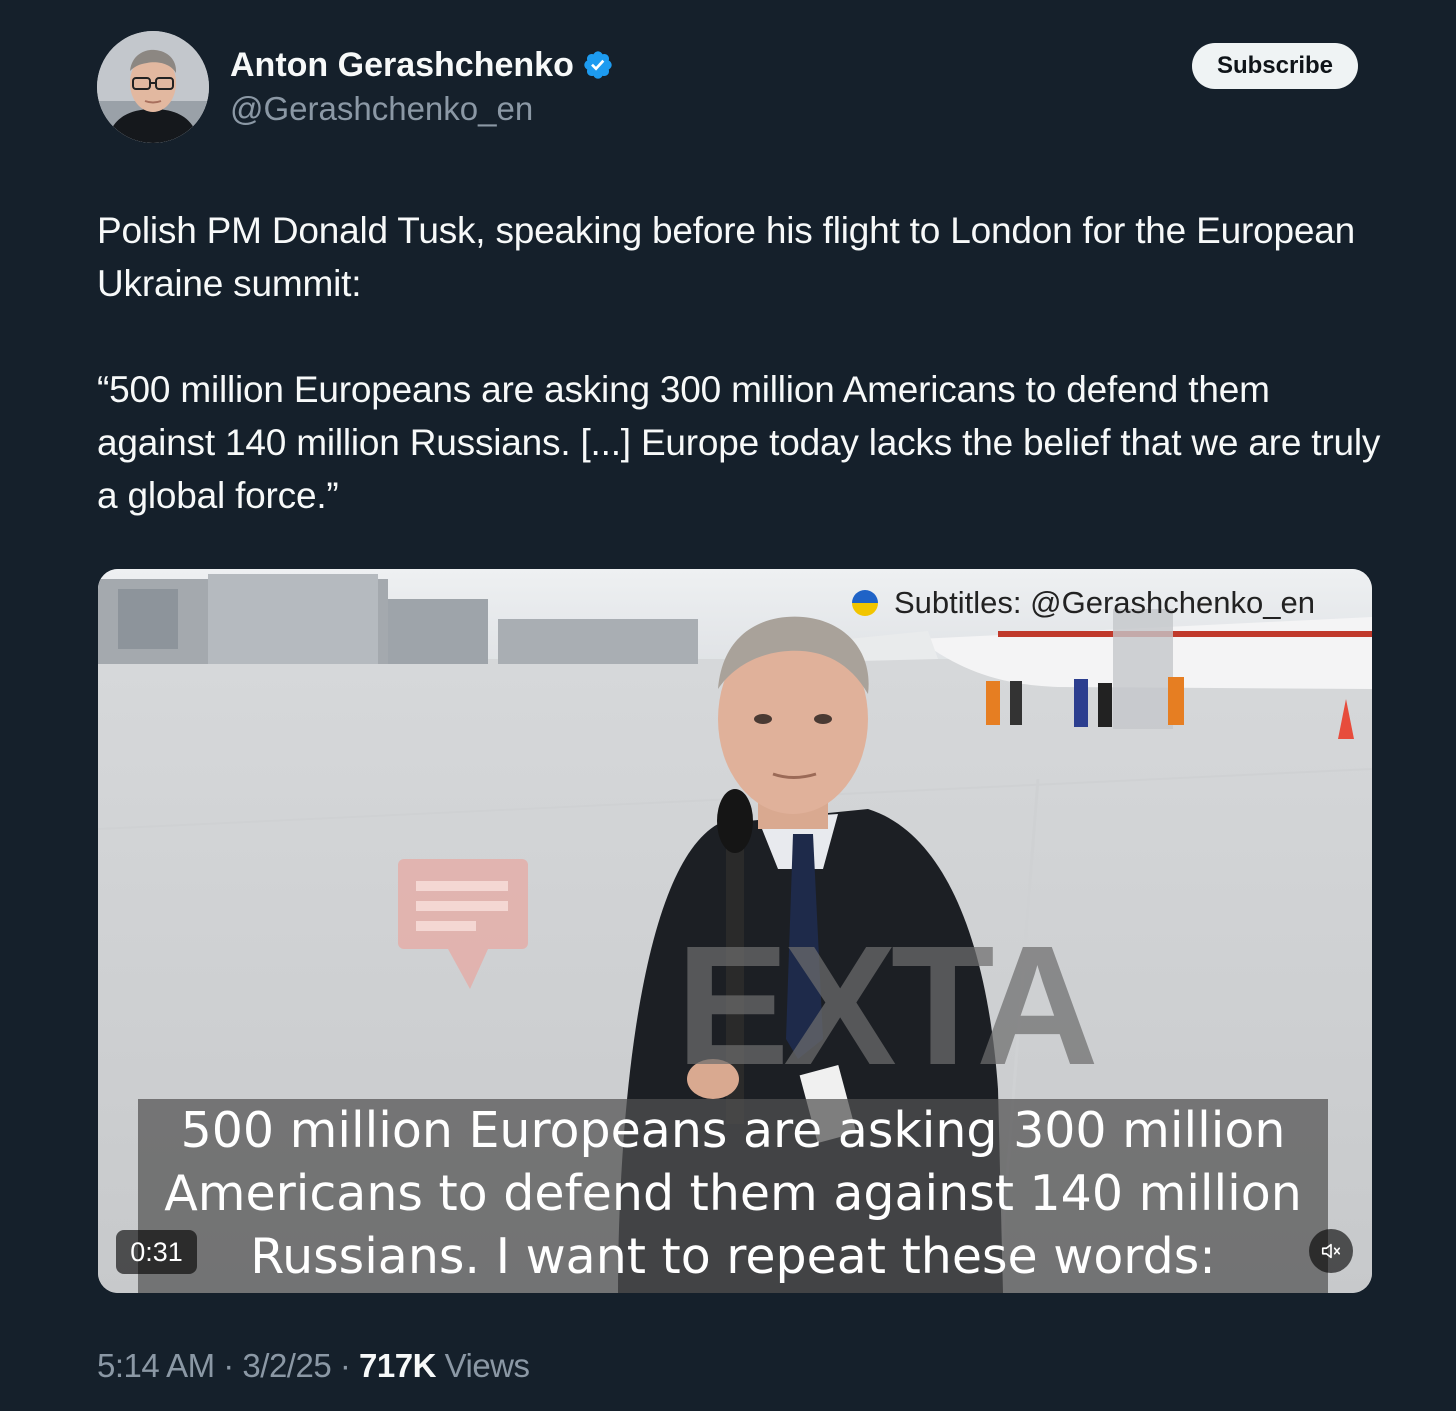  I want to click on author-name: Anton Gerashchenko, so click(422, 65).